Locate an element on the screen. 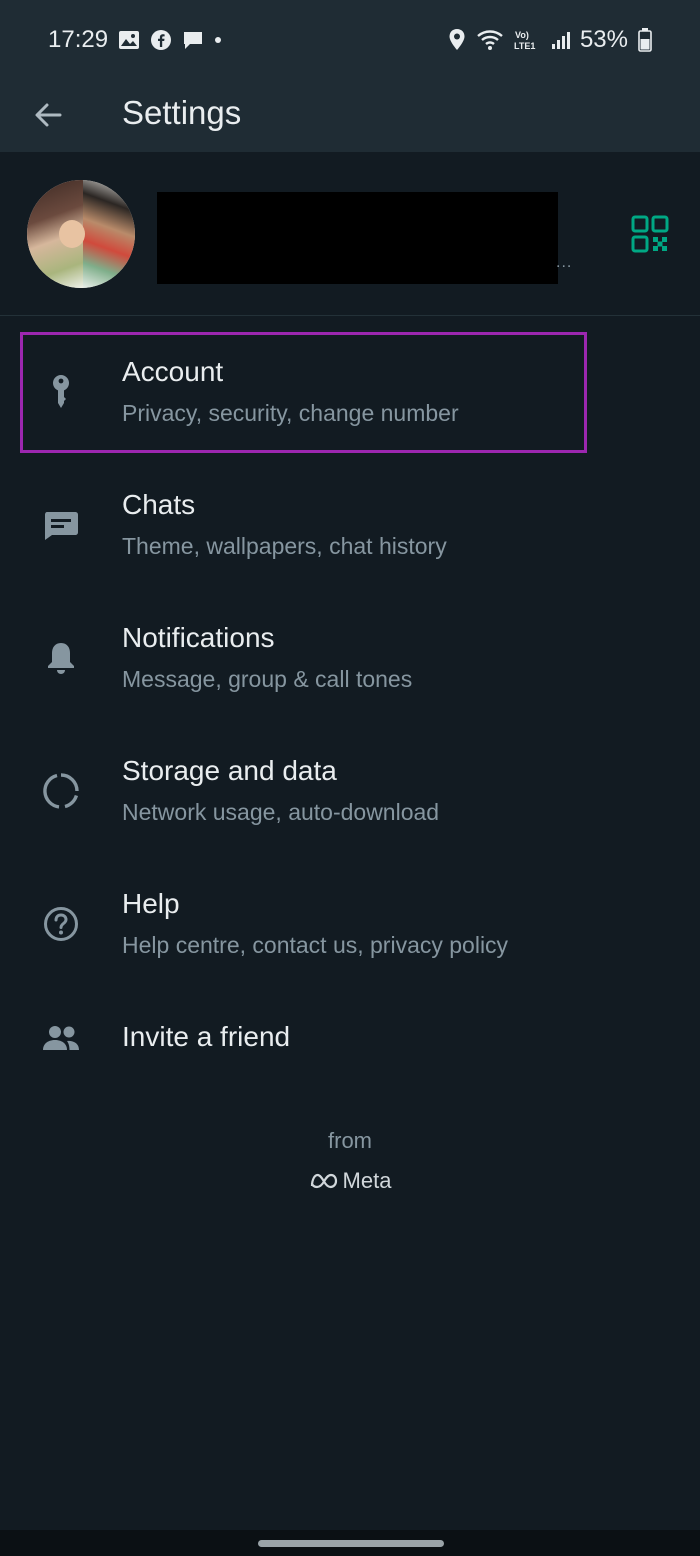 This screenshot has width=700, height=1556. arrow-back-icon is located at coordinates (48, 115).